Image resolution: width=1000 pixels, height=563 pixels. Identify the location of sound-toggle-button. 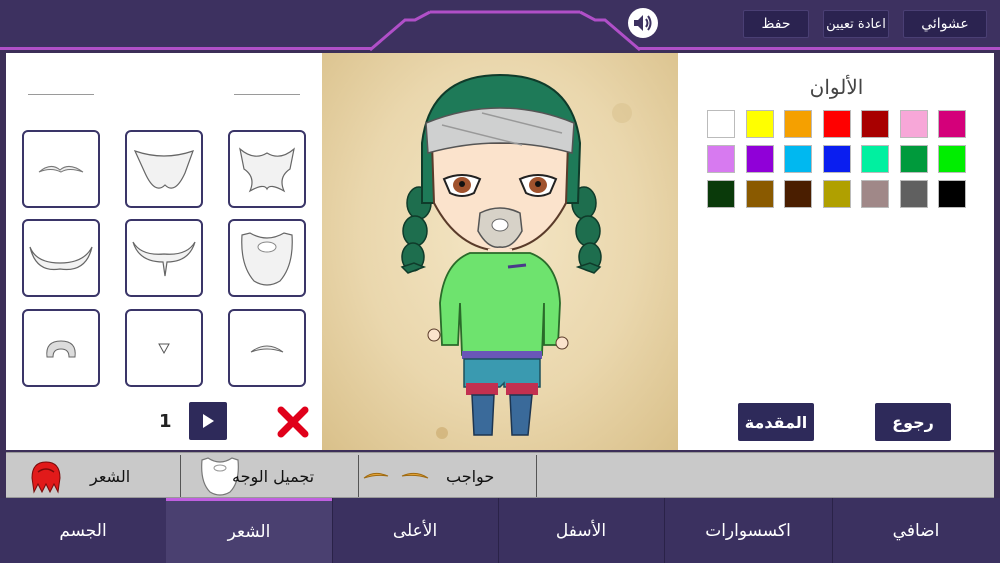
(643, 23).